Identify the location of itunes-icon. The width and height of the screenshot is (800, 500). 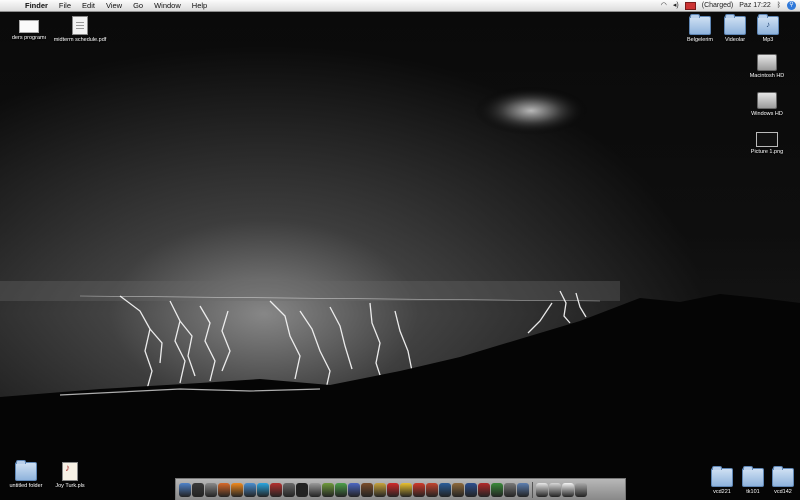
(354, 489).